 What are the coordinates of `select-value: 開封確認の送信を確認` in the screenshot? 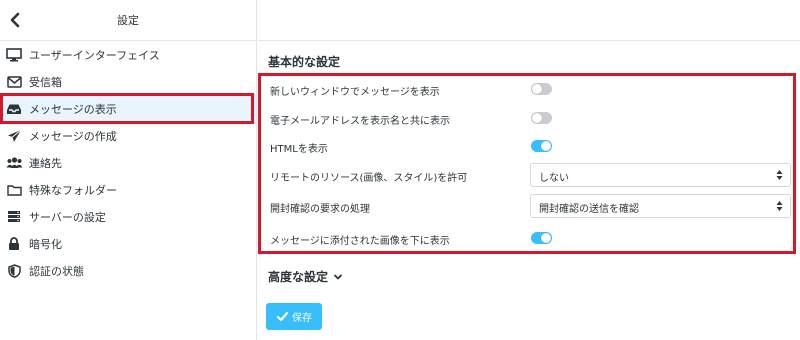 It's located at (589, 209).